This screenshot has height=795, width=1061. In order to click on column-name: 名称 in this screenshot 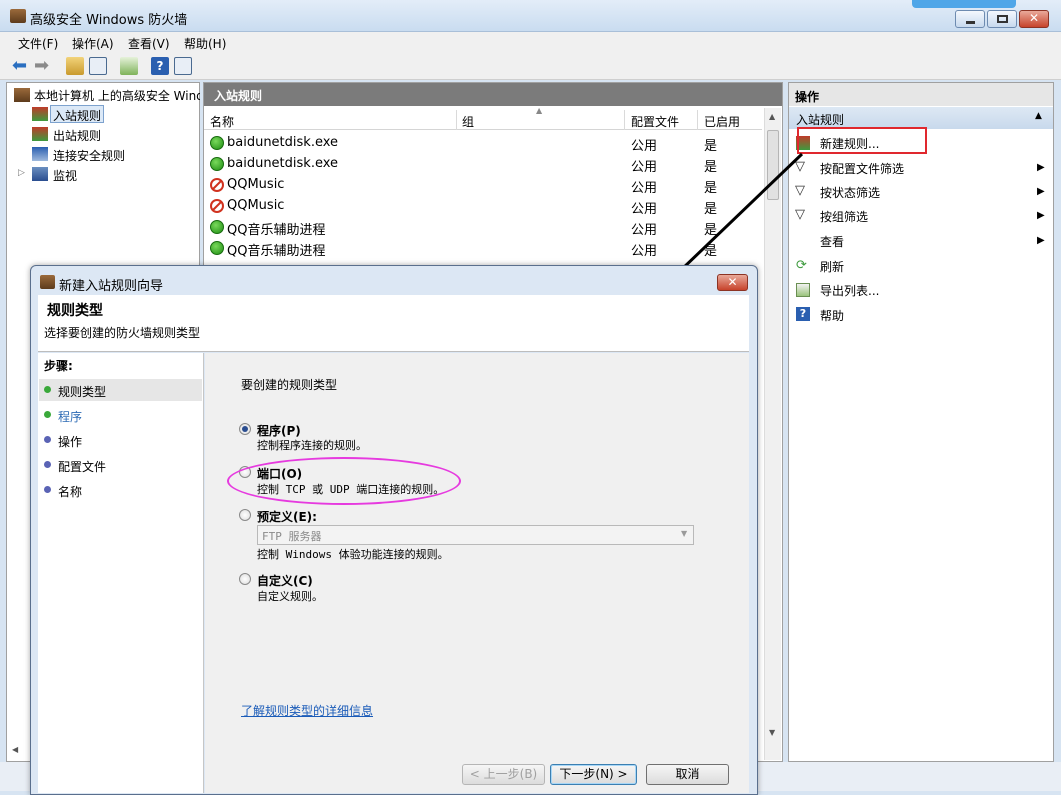, I will do `click(222, 121)`.